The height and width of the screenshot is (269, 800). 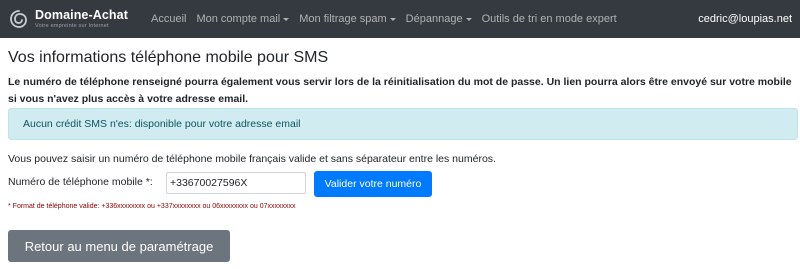 I want to click on nav-item-depannage: Dépannage, so click(x=439, y=19).